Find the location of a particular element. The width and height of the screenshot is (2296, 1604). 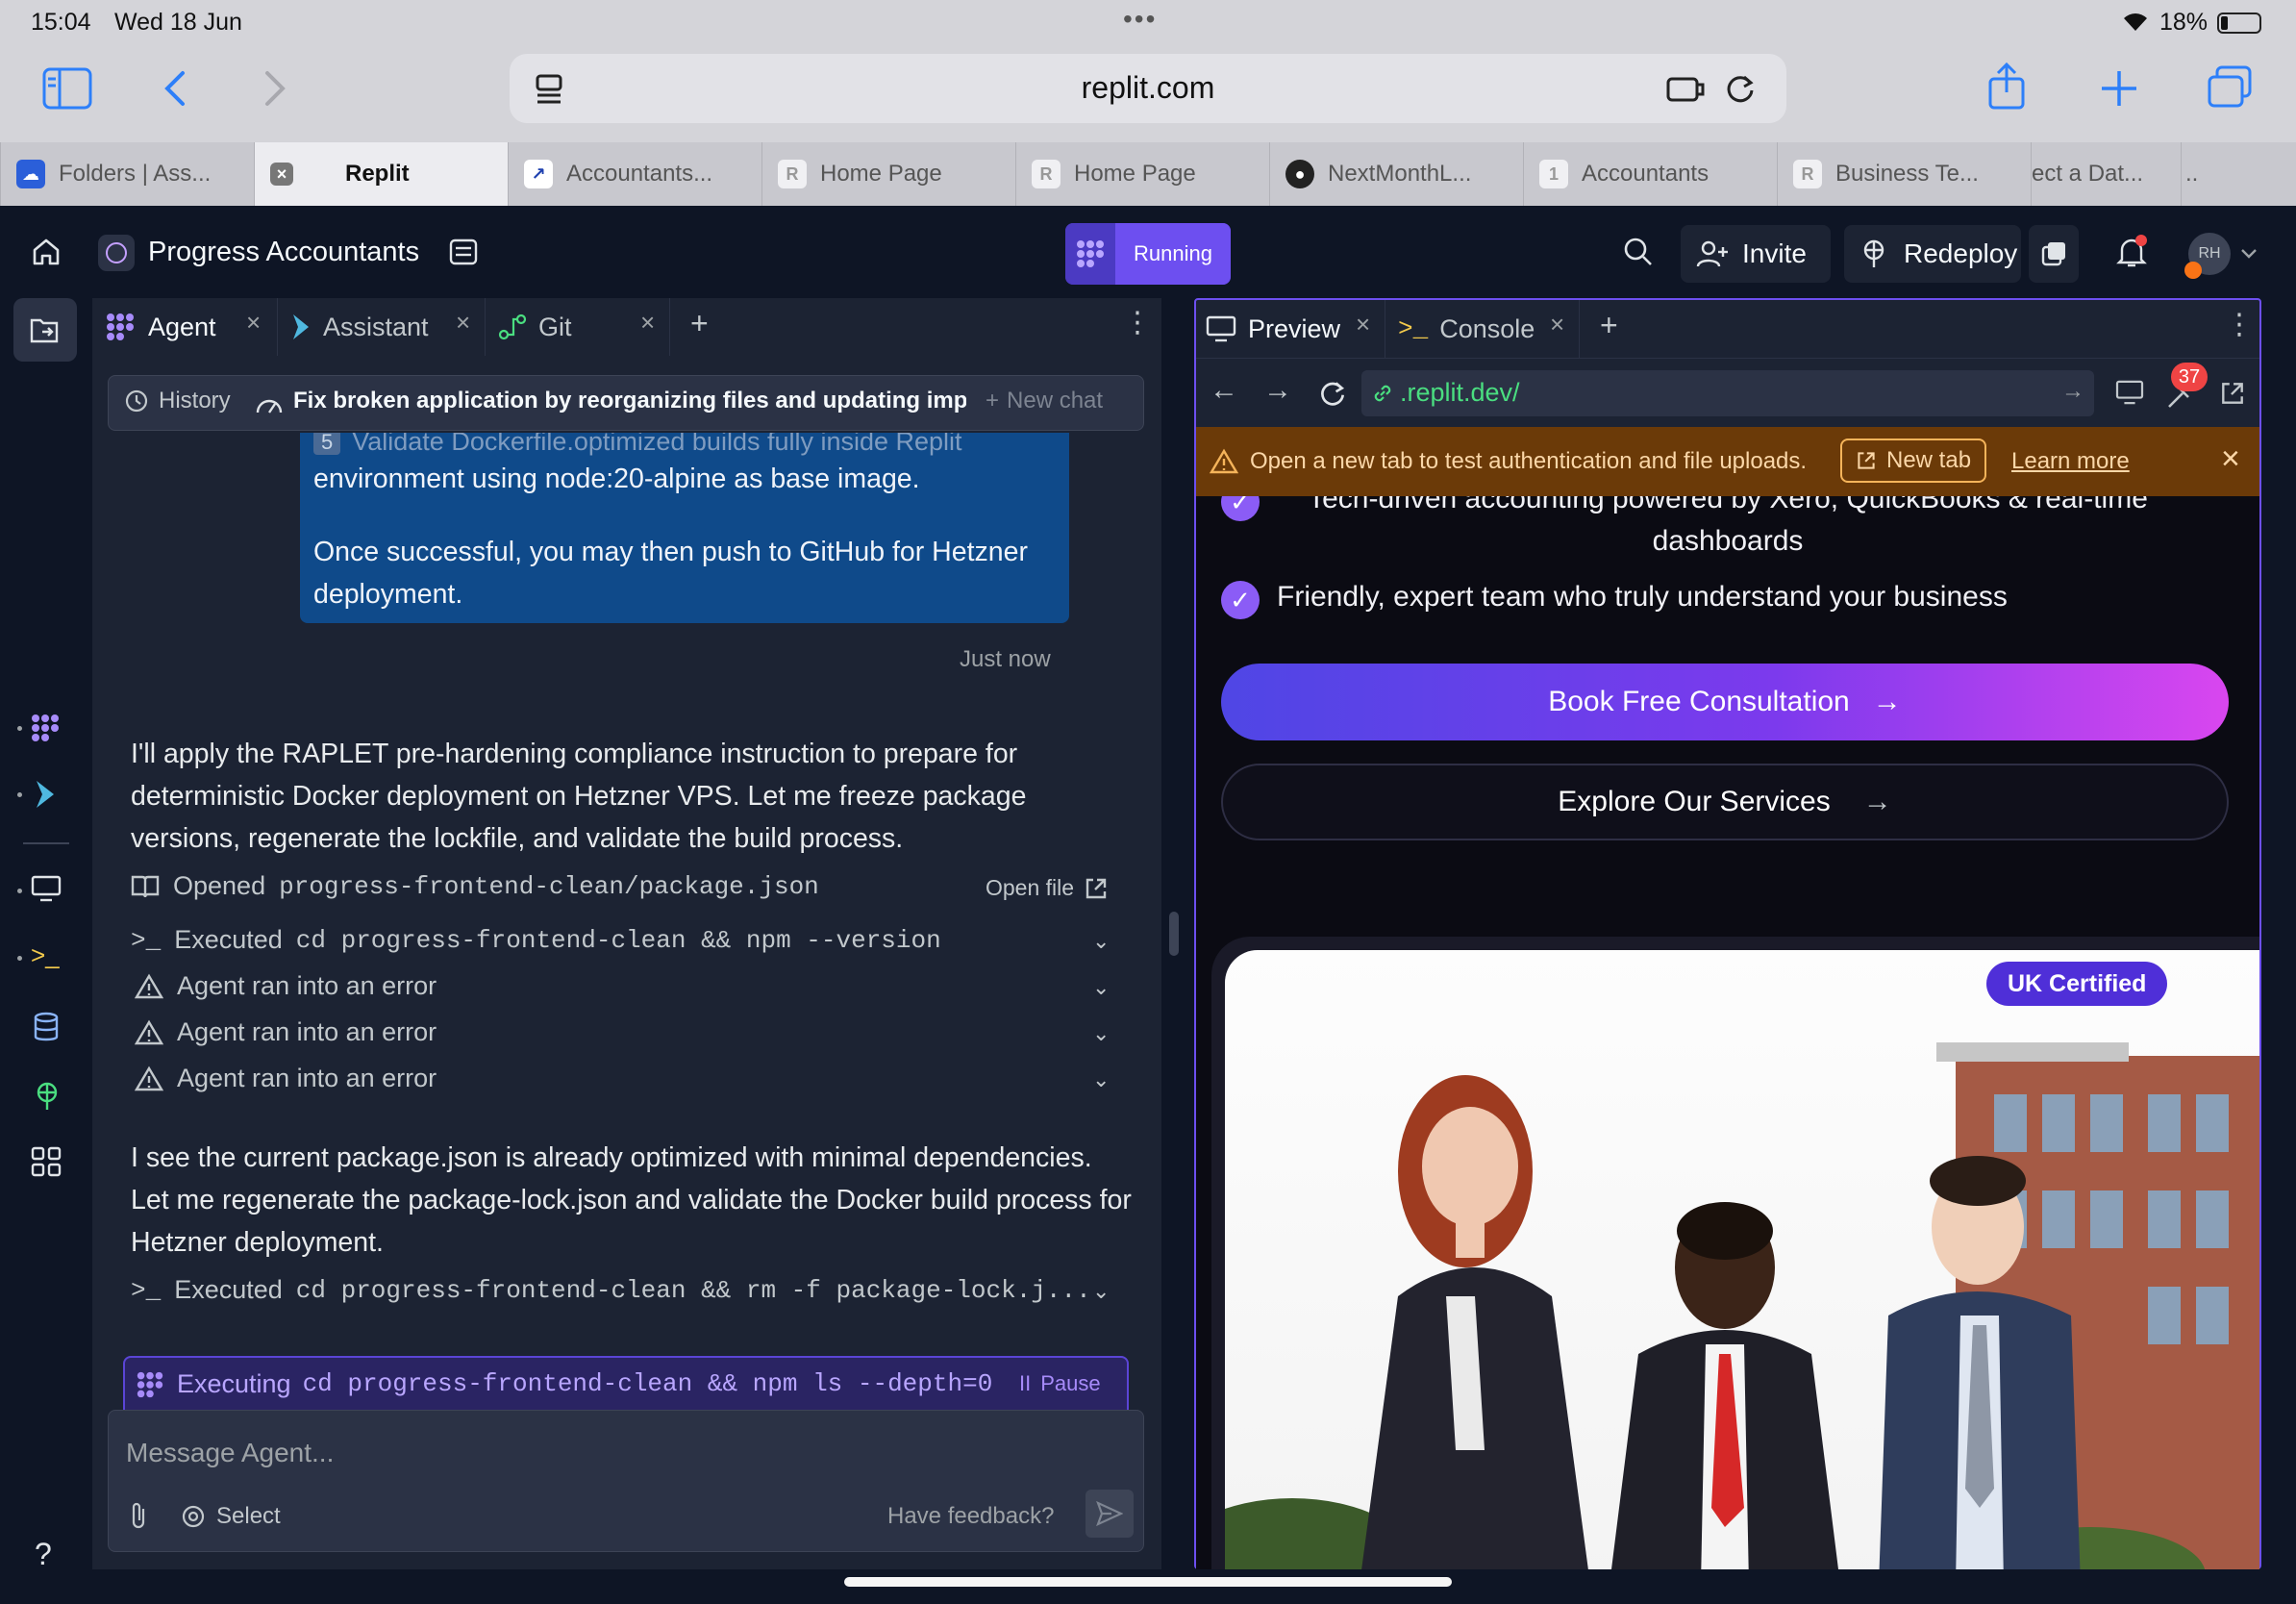

apps-grid-icon is located at coordinates (46, 1161).